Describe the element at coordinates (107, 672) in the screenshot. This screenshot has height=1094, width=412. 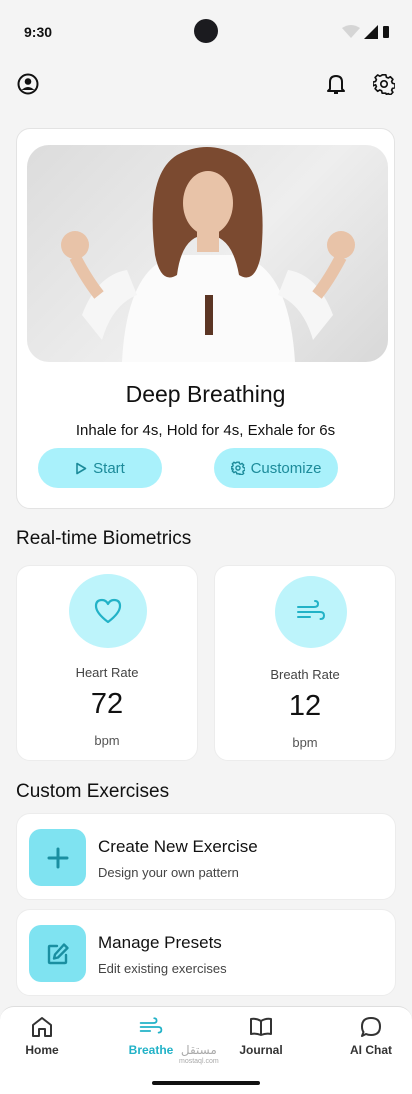
I see `heart-rate-label: Heart Rate` at that location.